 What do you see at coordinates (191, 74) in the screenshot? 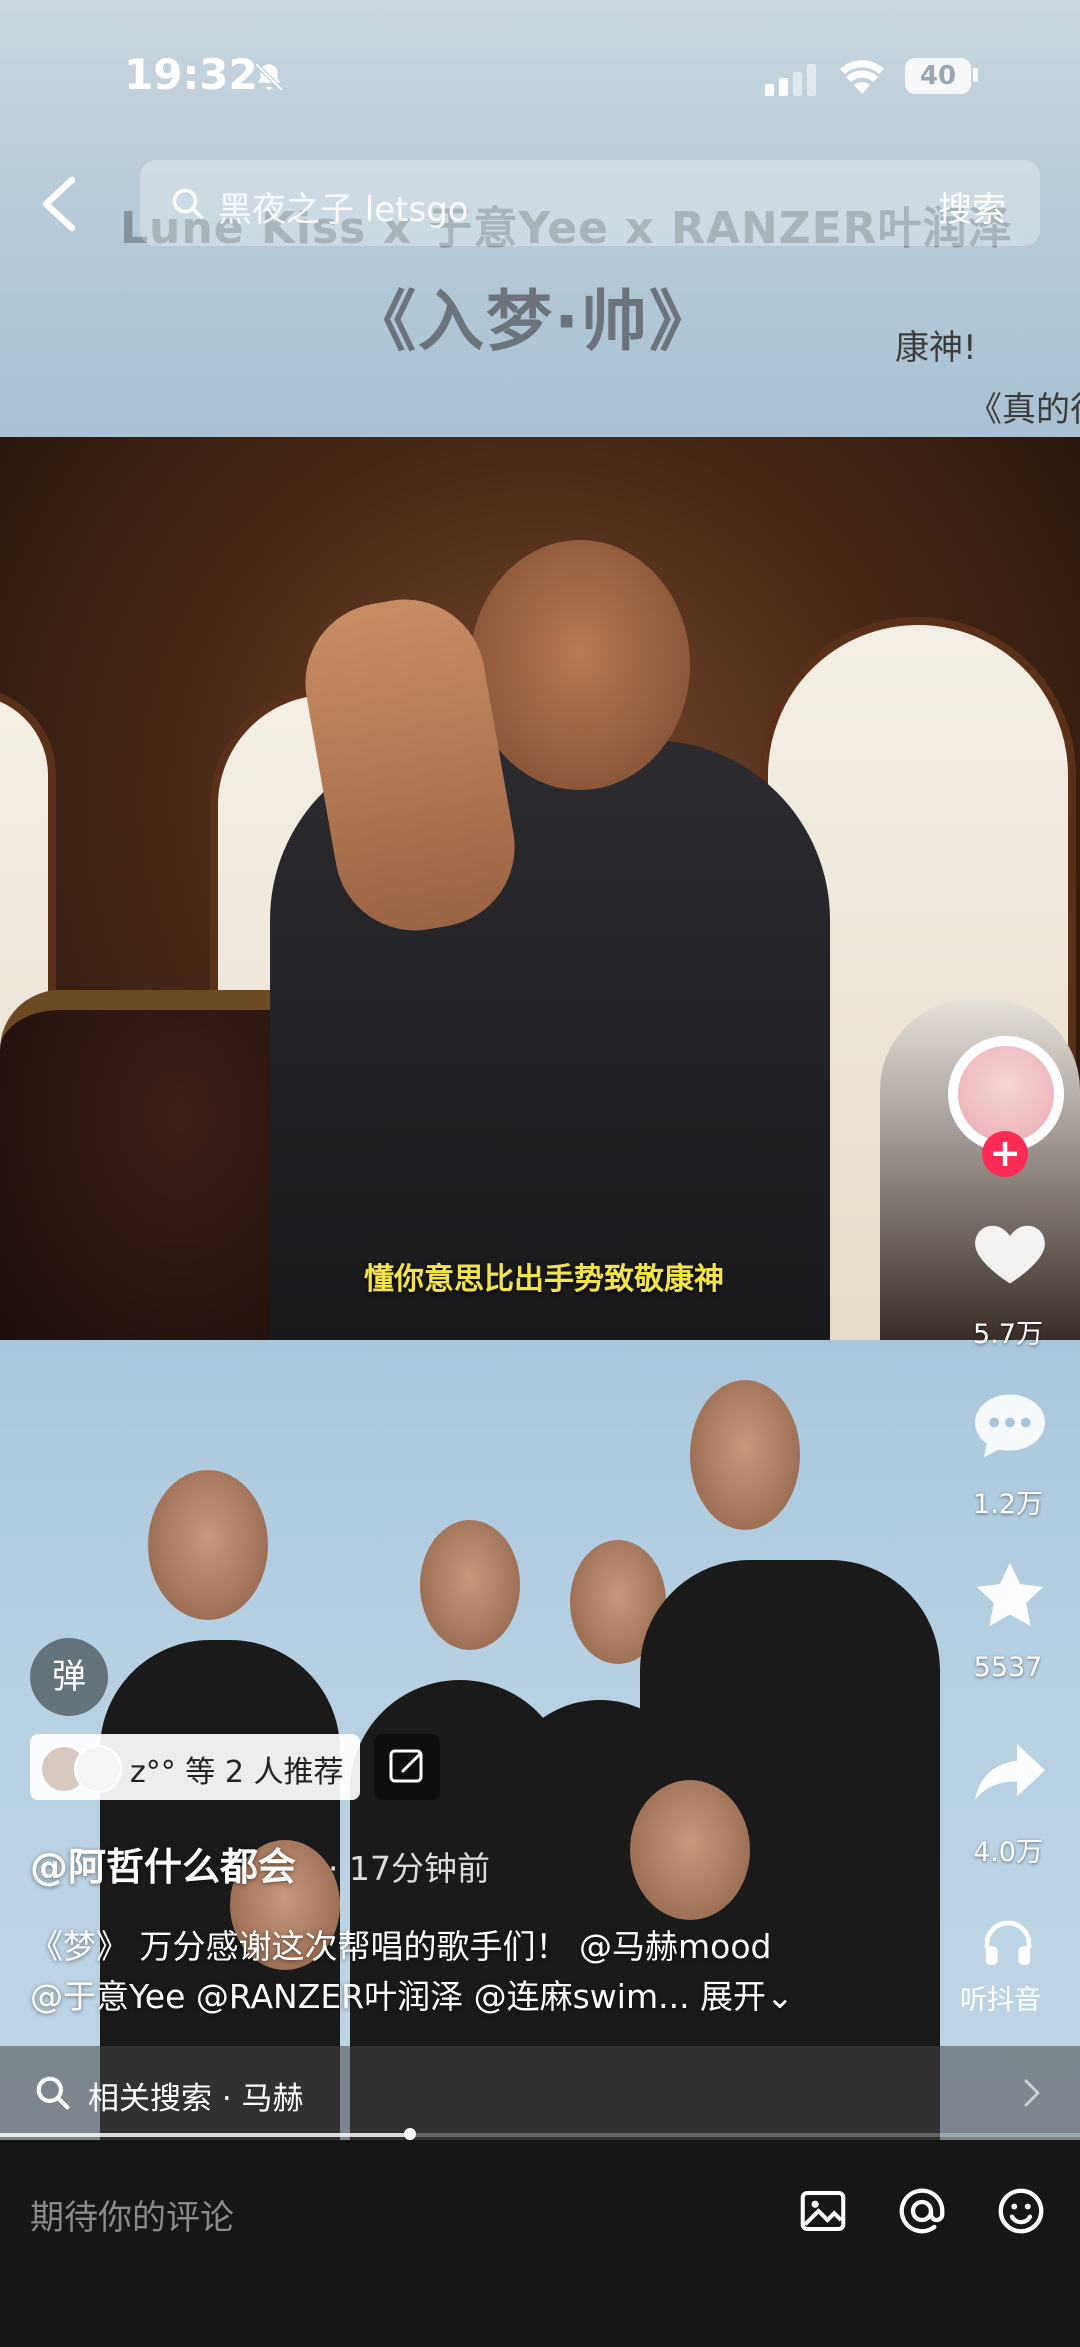
I see `status-time: 19:32` at bounding box center [191, 74].